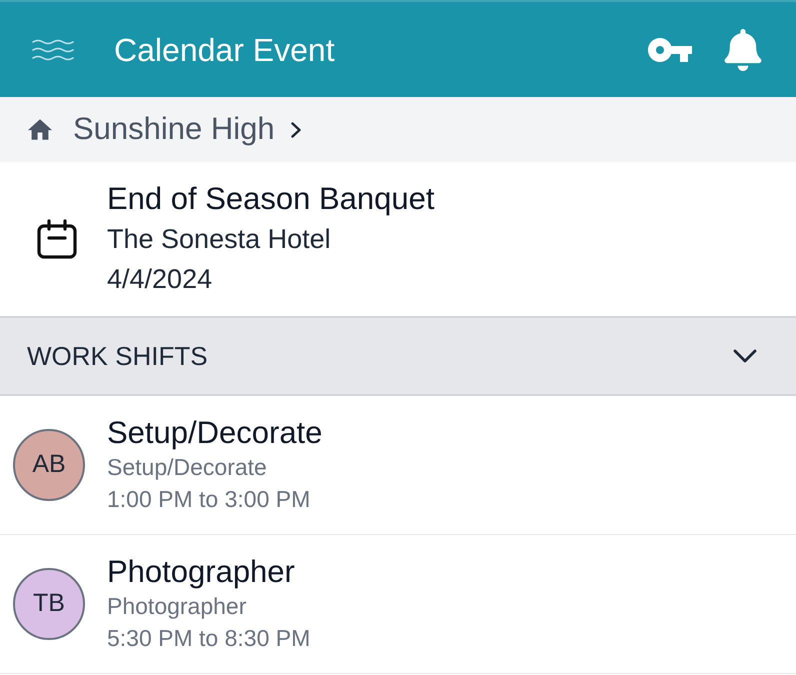  What do you see at coordinates (209, 499) in the screenshot?
I see `shift-time: 1:00 PM to 3:00 PM` at bounding box center [209, 499].